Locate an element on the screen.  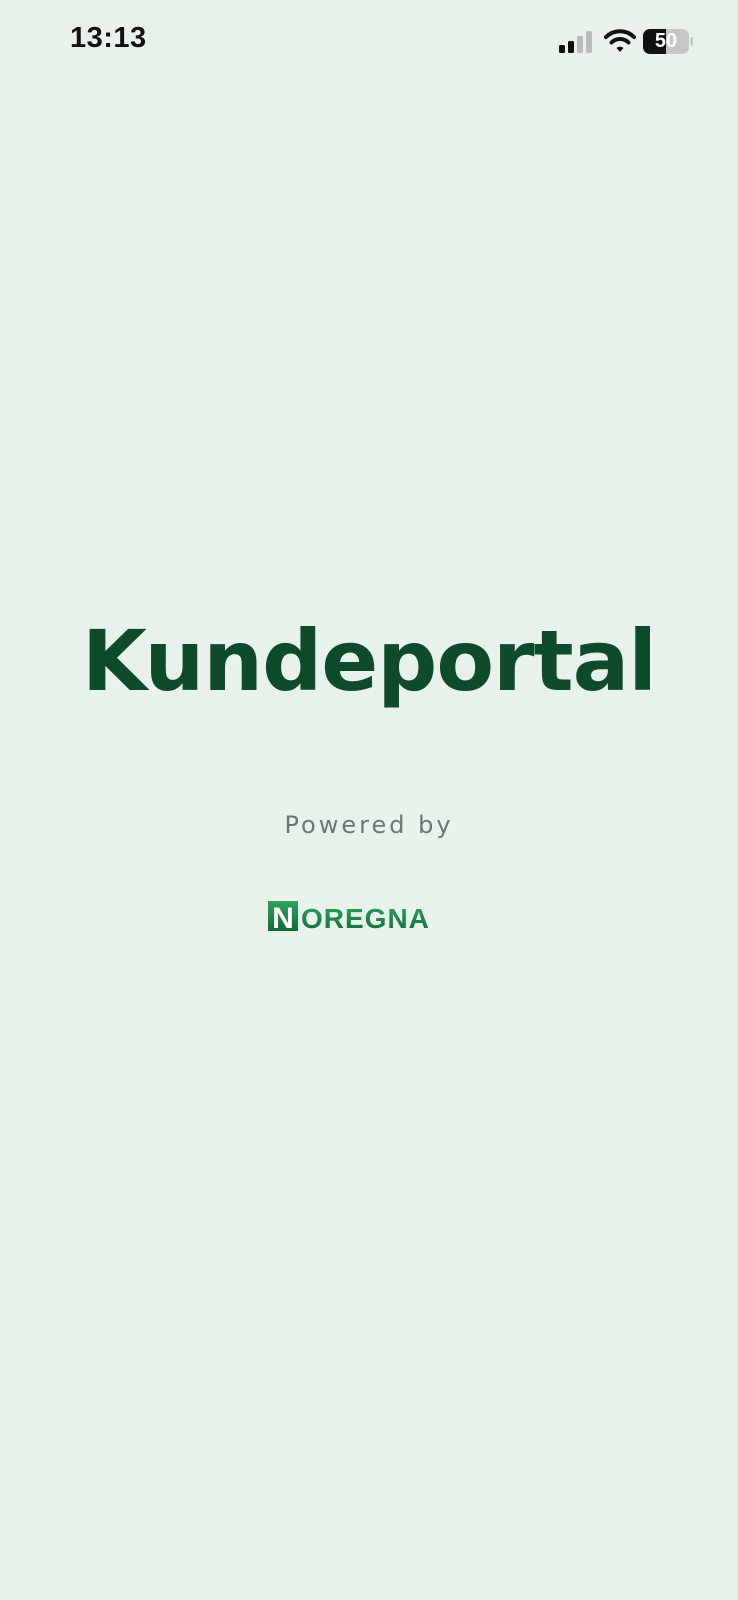
signal-icon is located at coordinates (575, 42).